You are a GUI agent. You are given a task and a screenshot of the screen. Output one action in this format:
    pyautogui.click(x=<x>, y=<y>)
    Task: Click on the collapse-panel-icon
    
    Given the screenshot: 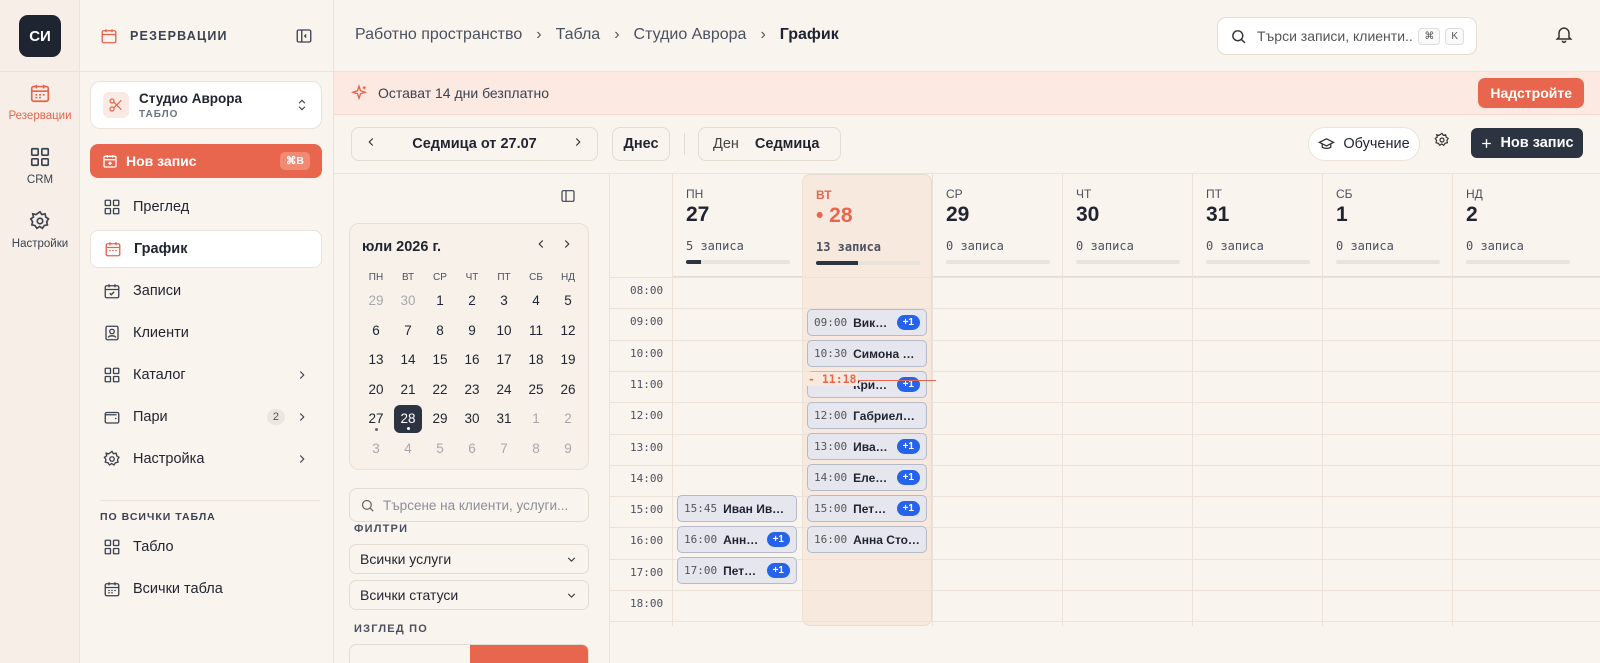 What is the action you would take?
    pyautogui.click(x=568, y=196)
    